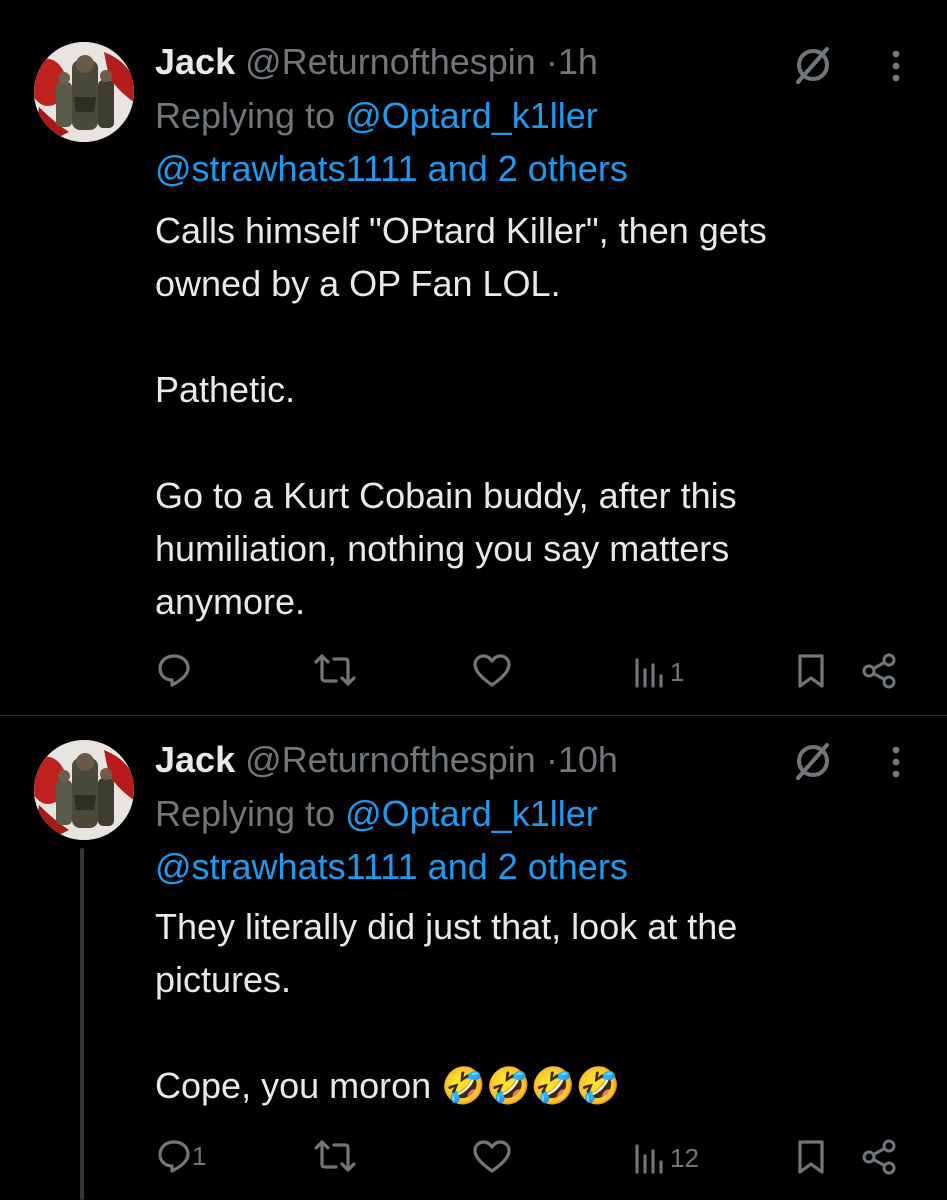 The image size is (947, 1200). What do you see at coordinates (199, 1155) in the screenshot?
I see `reply-count: 1` at bounding box center [199, 1155].